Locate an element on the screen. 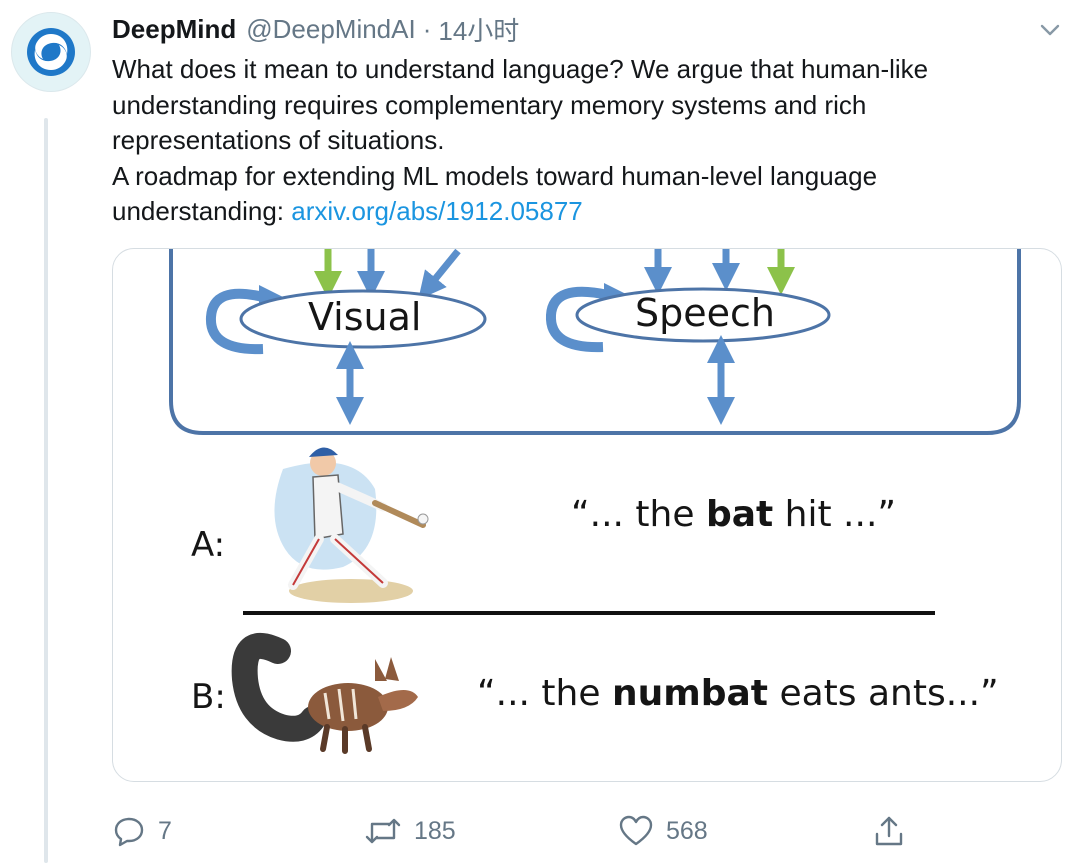 Image resolution: width=1080 pixels, height=863 pixels. deepmind-logo-icon is located at coordinates (51, 52).